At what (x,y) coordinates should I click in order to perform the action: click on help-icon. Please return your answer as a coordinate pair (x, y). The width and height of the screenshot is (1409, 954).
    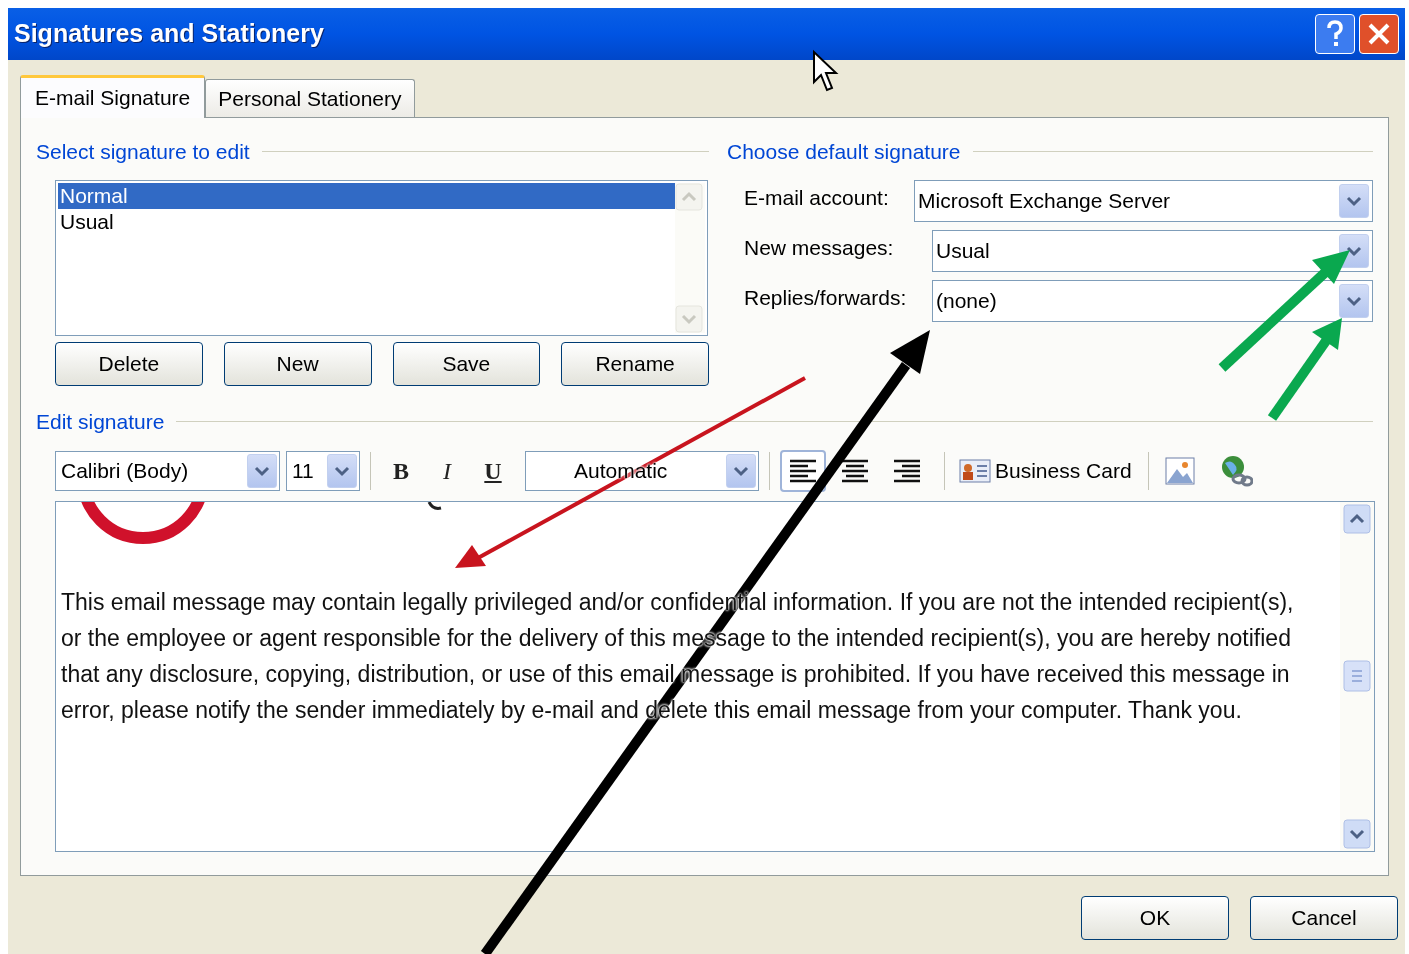
    Looking at the image, I should click on (1335, 34).